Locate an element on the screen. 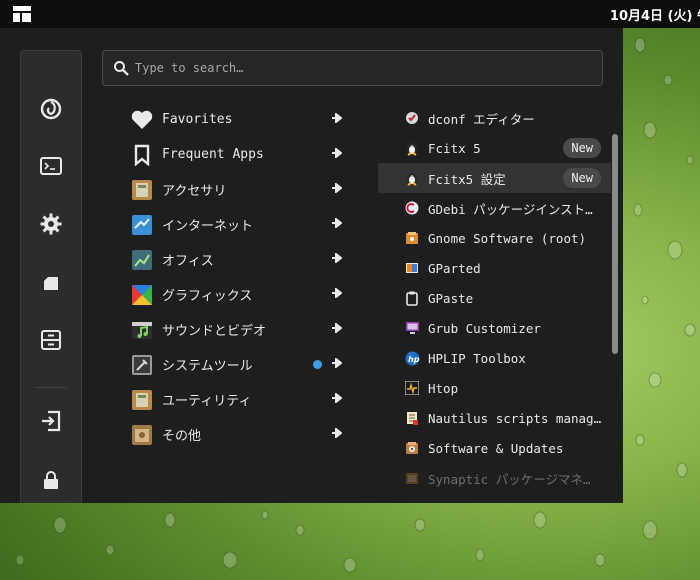 This screenshot has width=700, height=580. category-graphics: グラフィックス is located at coordinates (238, 294).